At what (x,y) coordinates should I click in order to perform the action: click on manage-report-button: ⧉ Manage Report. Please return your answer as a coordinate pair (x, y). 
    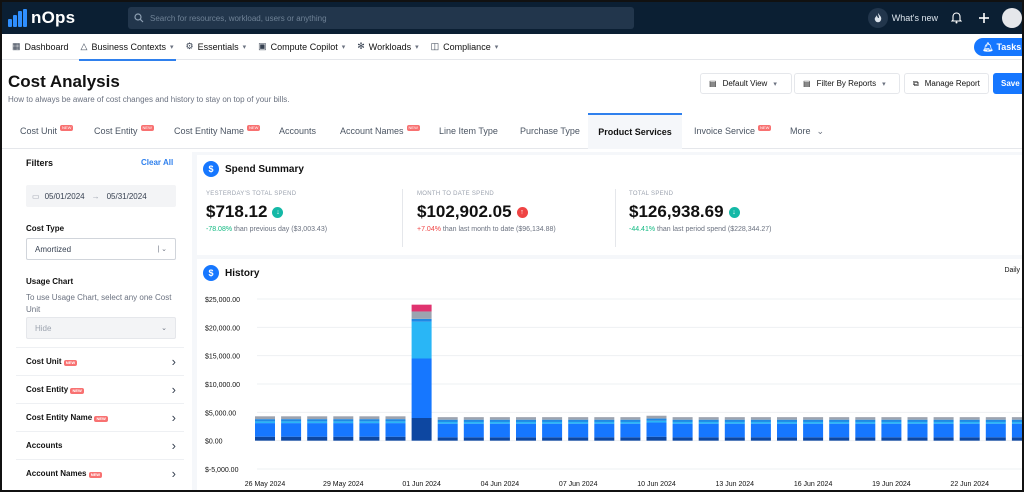
    Looking at the image, I should click on (946, 83).